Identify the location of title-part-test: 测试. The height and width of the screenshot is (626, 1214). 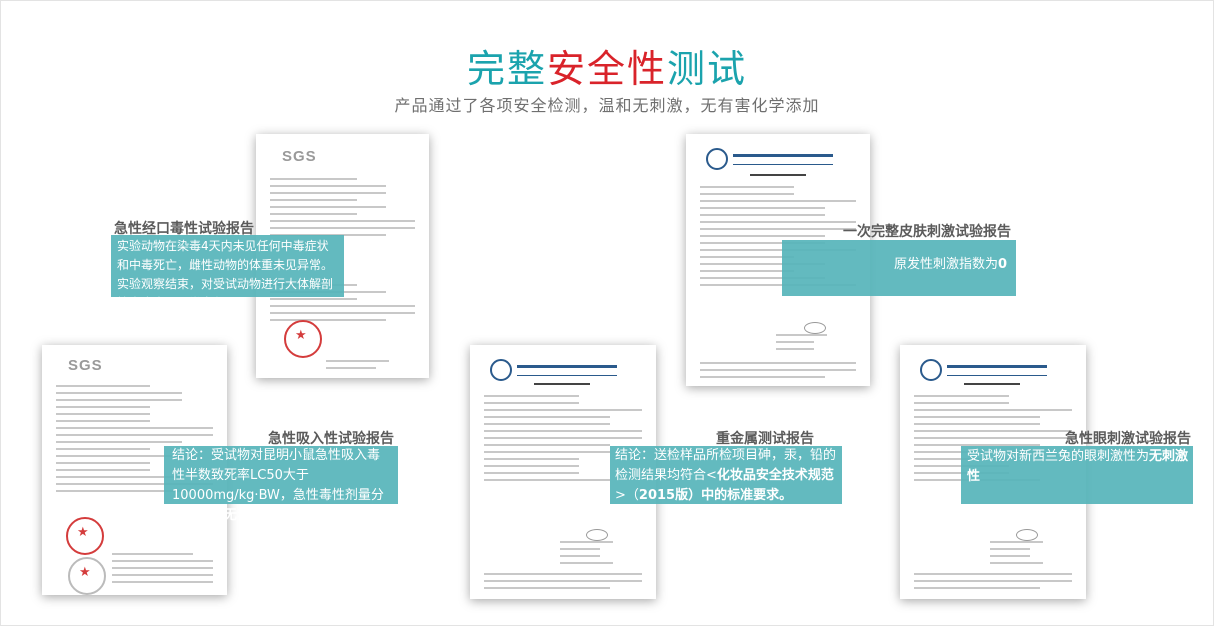
(707, 69).